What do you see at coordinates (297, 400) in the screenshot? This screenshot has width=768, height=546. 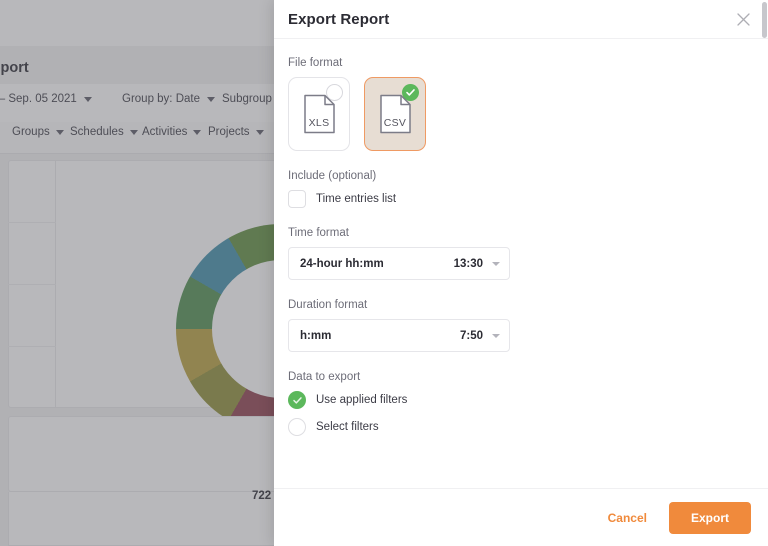 I see `radio-checked-icon` at bounding box center [297, 400].